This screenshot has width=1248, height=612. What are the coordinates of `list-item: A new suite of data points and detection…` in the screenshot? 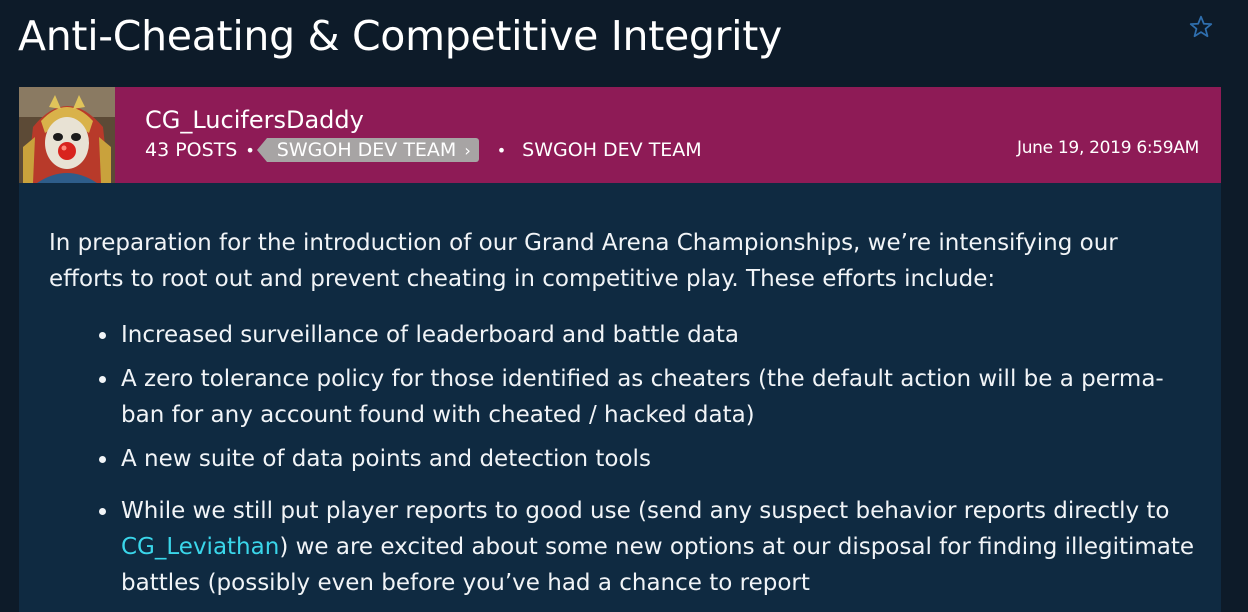 It's located at (649, 459).